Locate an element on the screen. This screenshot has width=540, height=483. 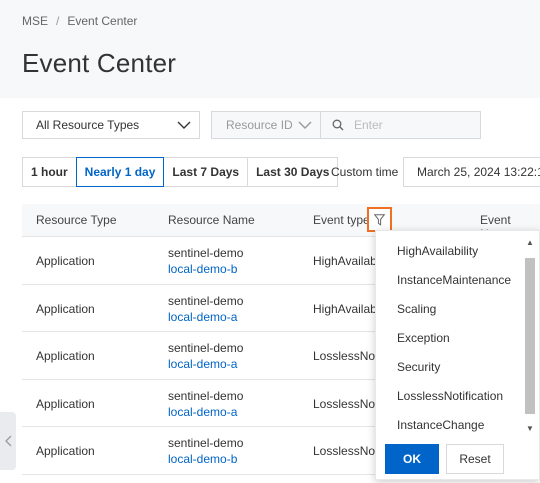
scrollbar-thumb is located at coordinates (530, 336).